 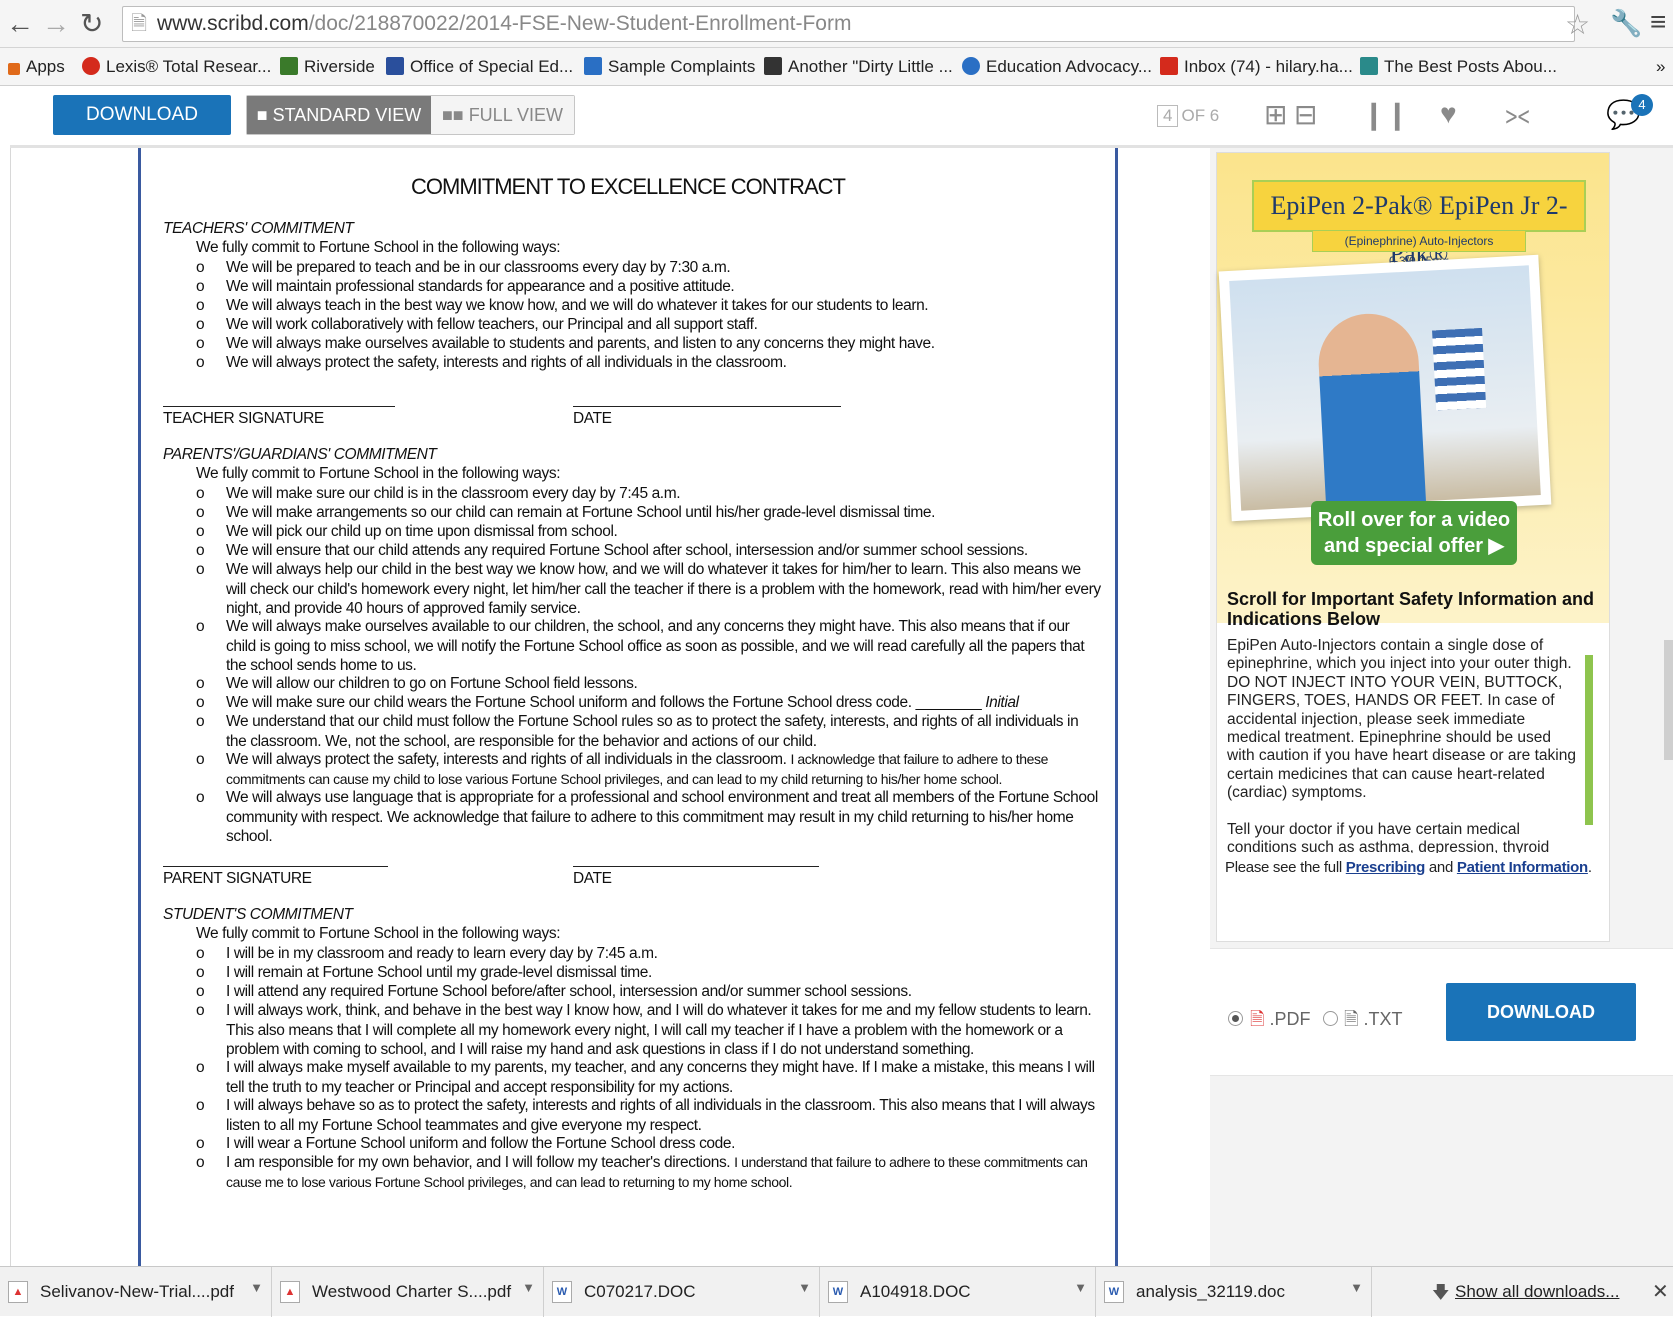 I want to click on globe-icon, so click(x=971, y=66).